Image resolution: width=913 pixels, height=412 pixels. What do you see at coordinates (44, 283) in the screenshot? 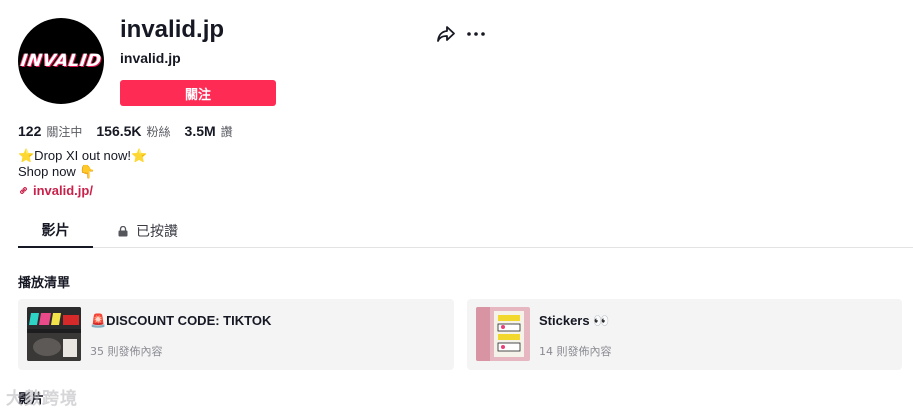
I see `playlists-heading: 播放清單` at bounding box center [44, 283].